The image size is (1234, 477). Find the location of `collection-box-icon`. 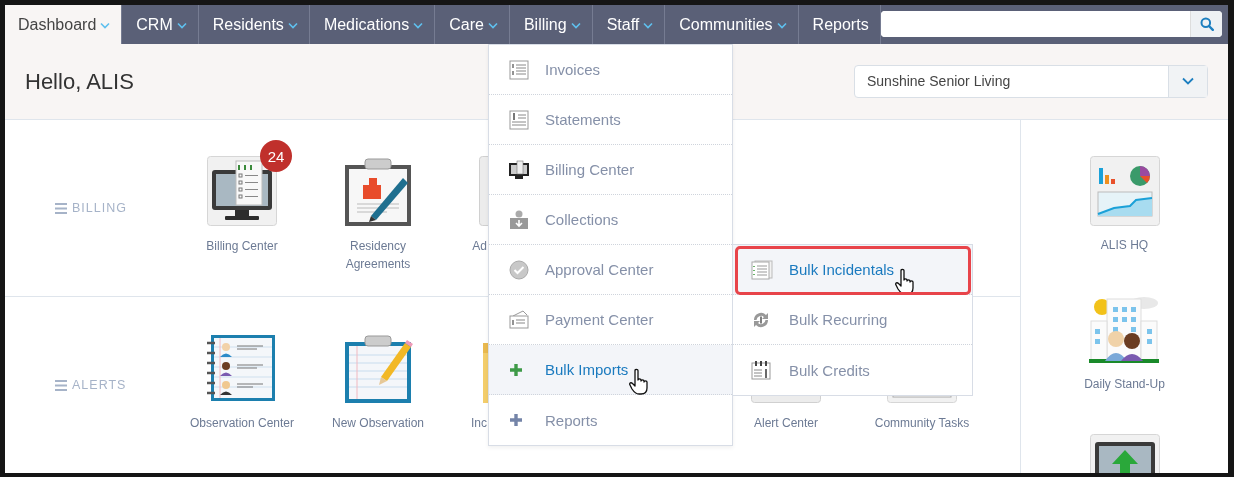

collection-box-icon is located at coordinates (519, 219).